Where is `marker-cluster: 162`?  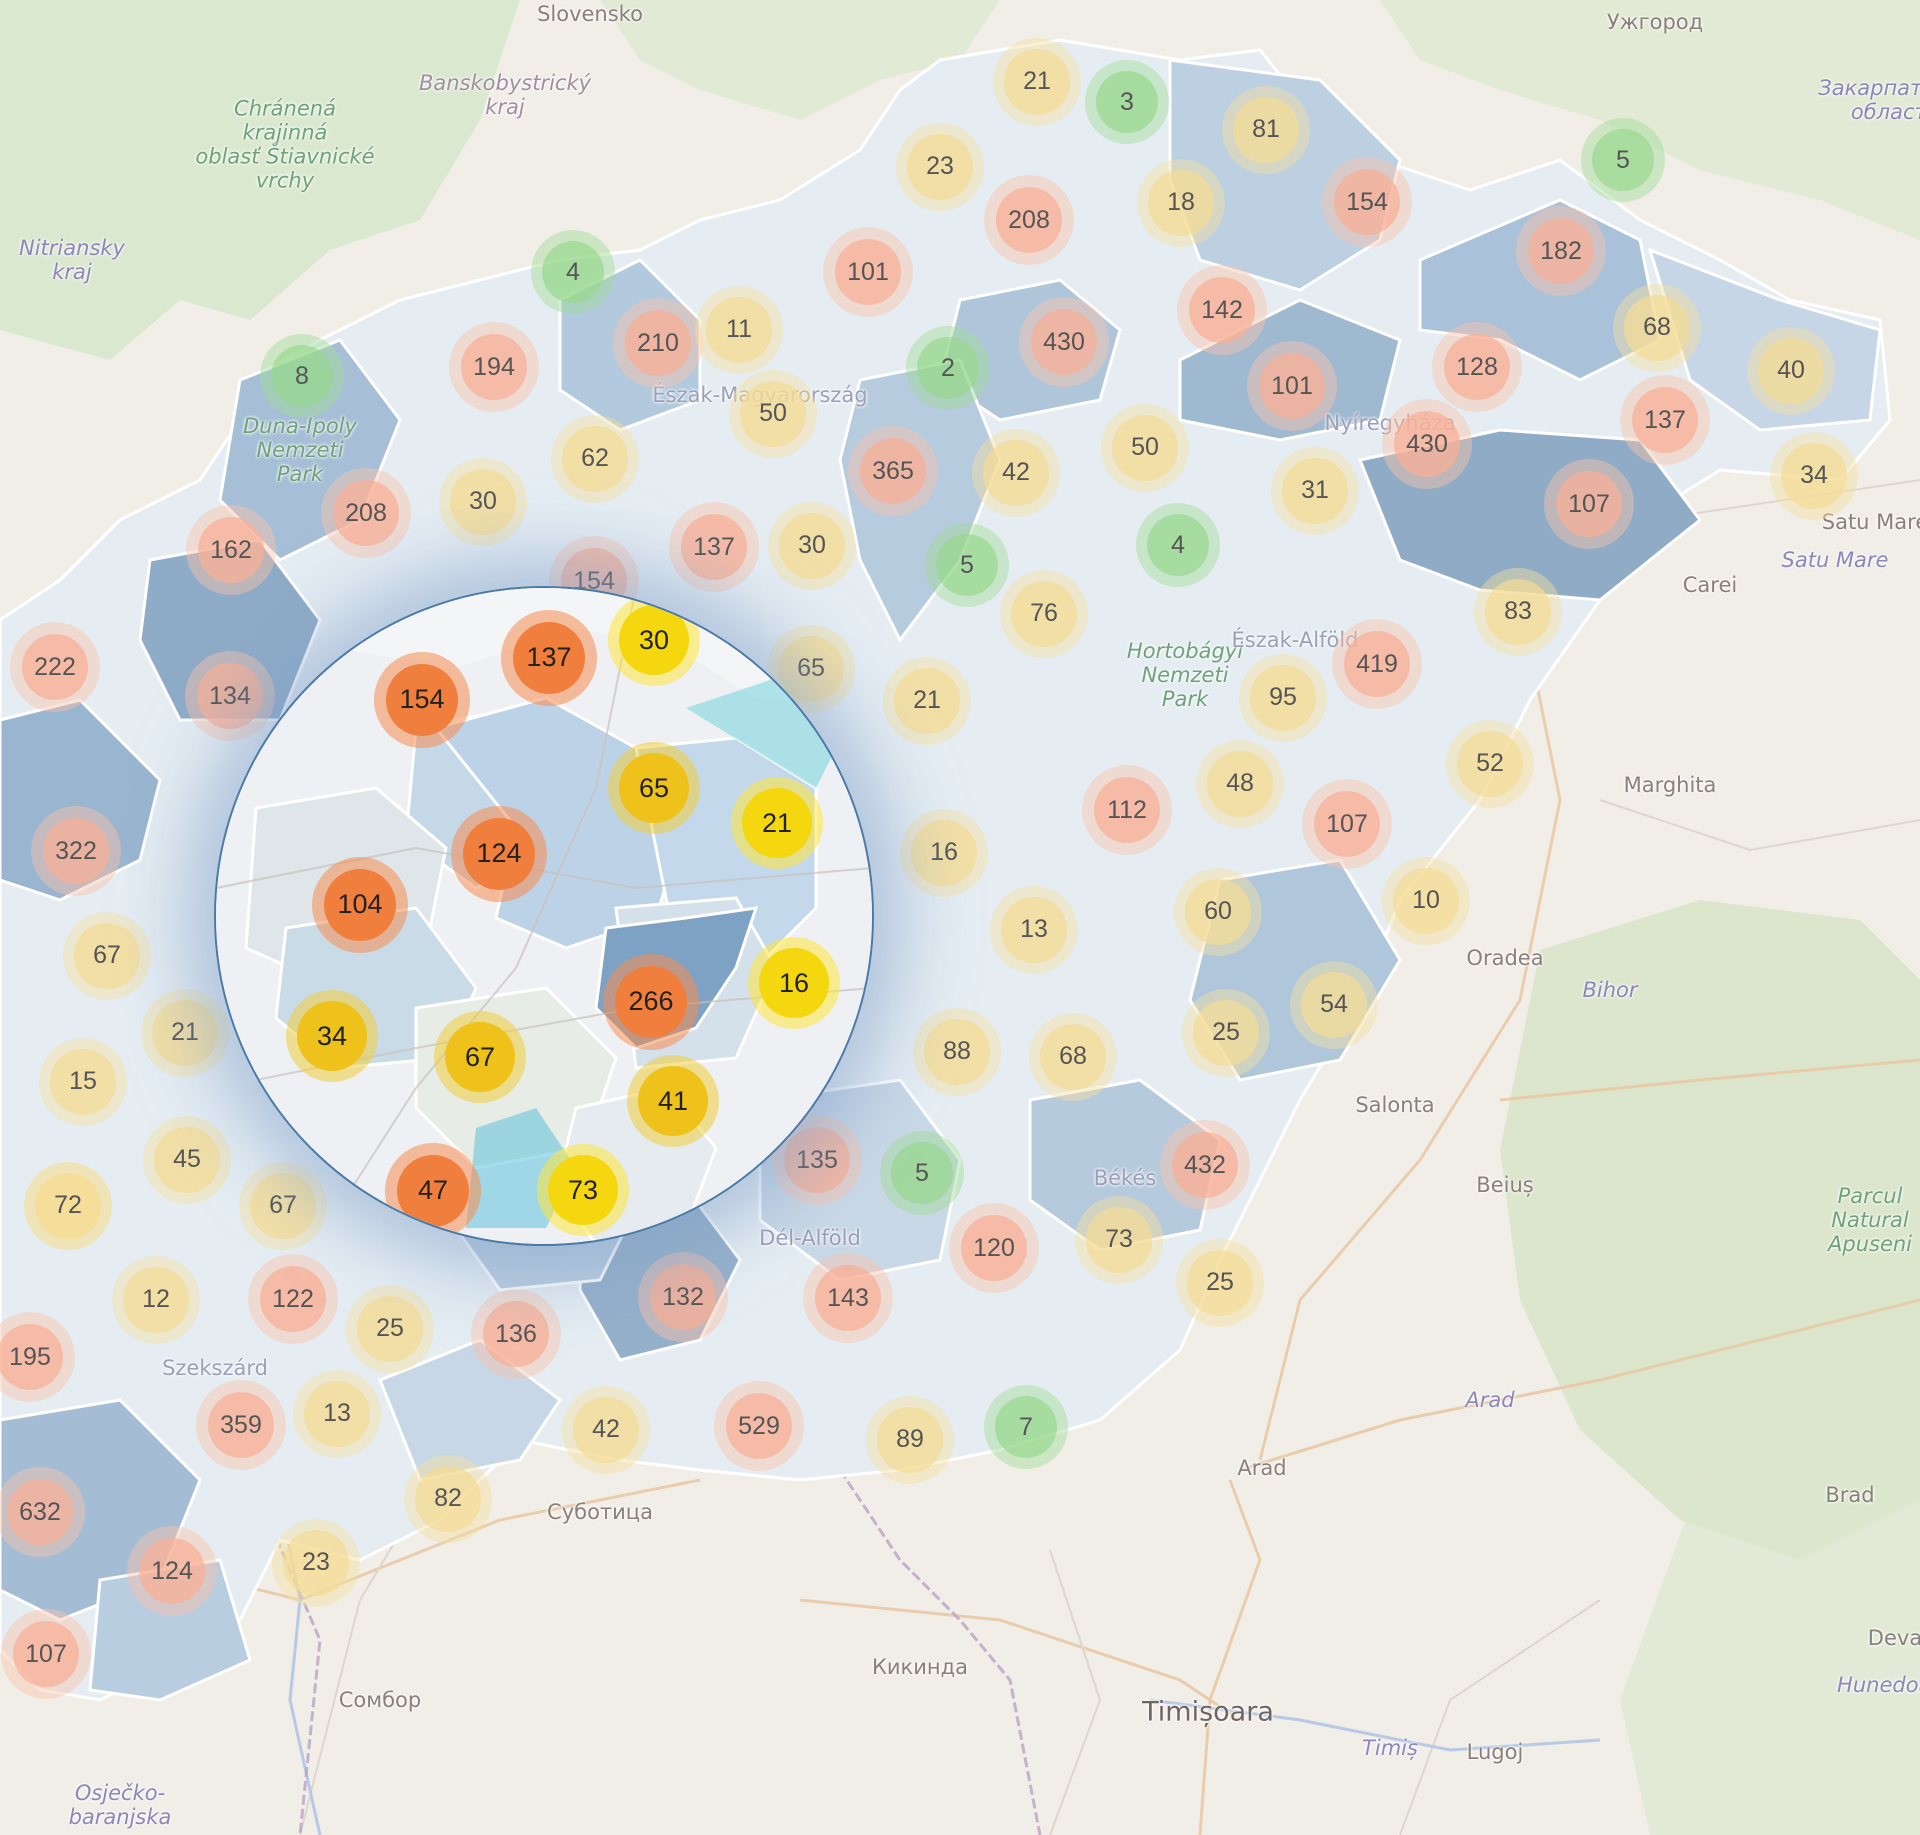 marker-cluster: 162 is located at coordinates (231, 550).